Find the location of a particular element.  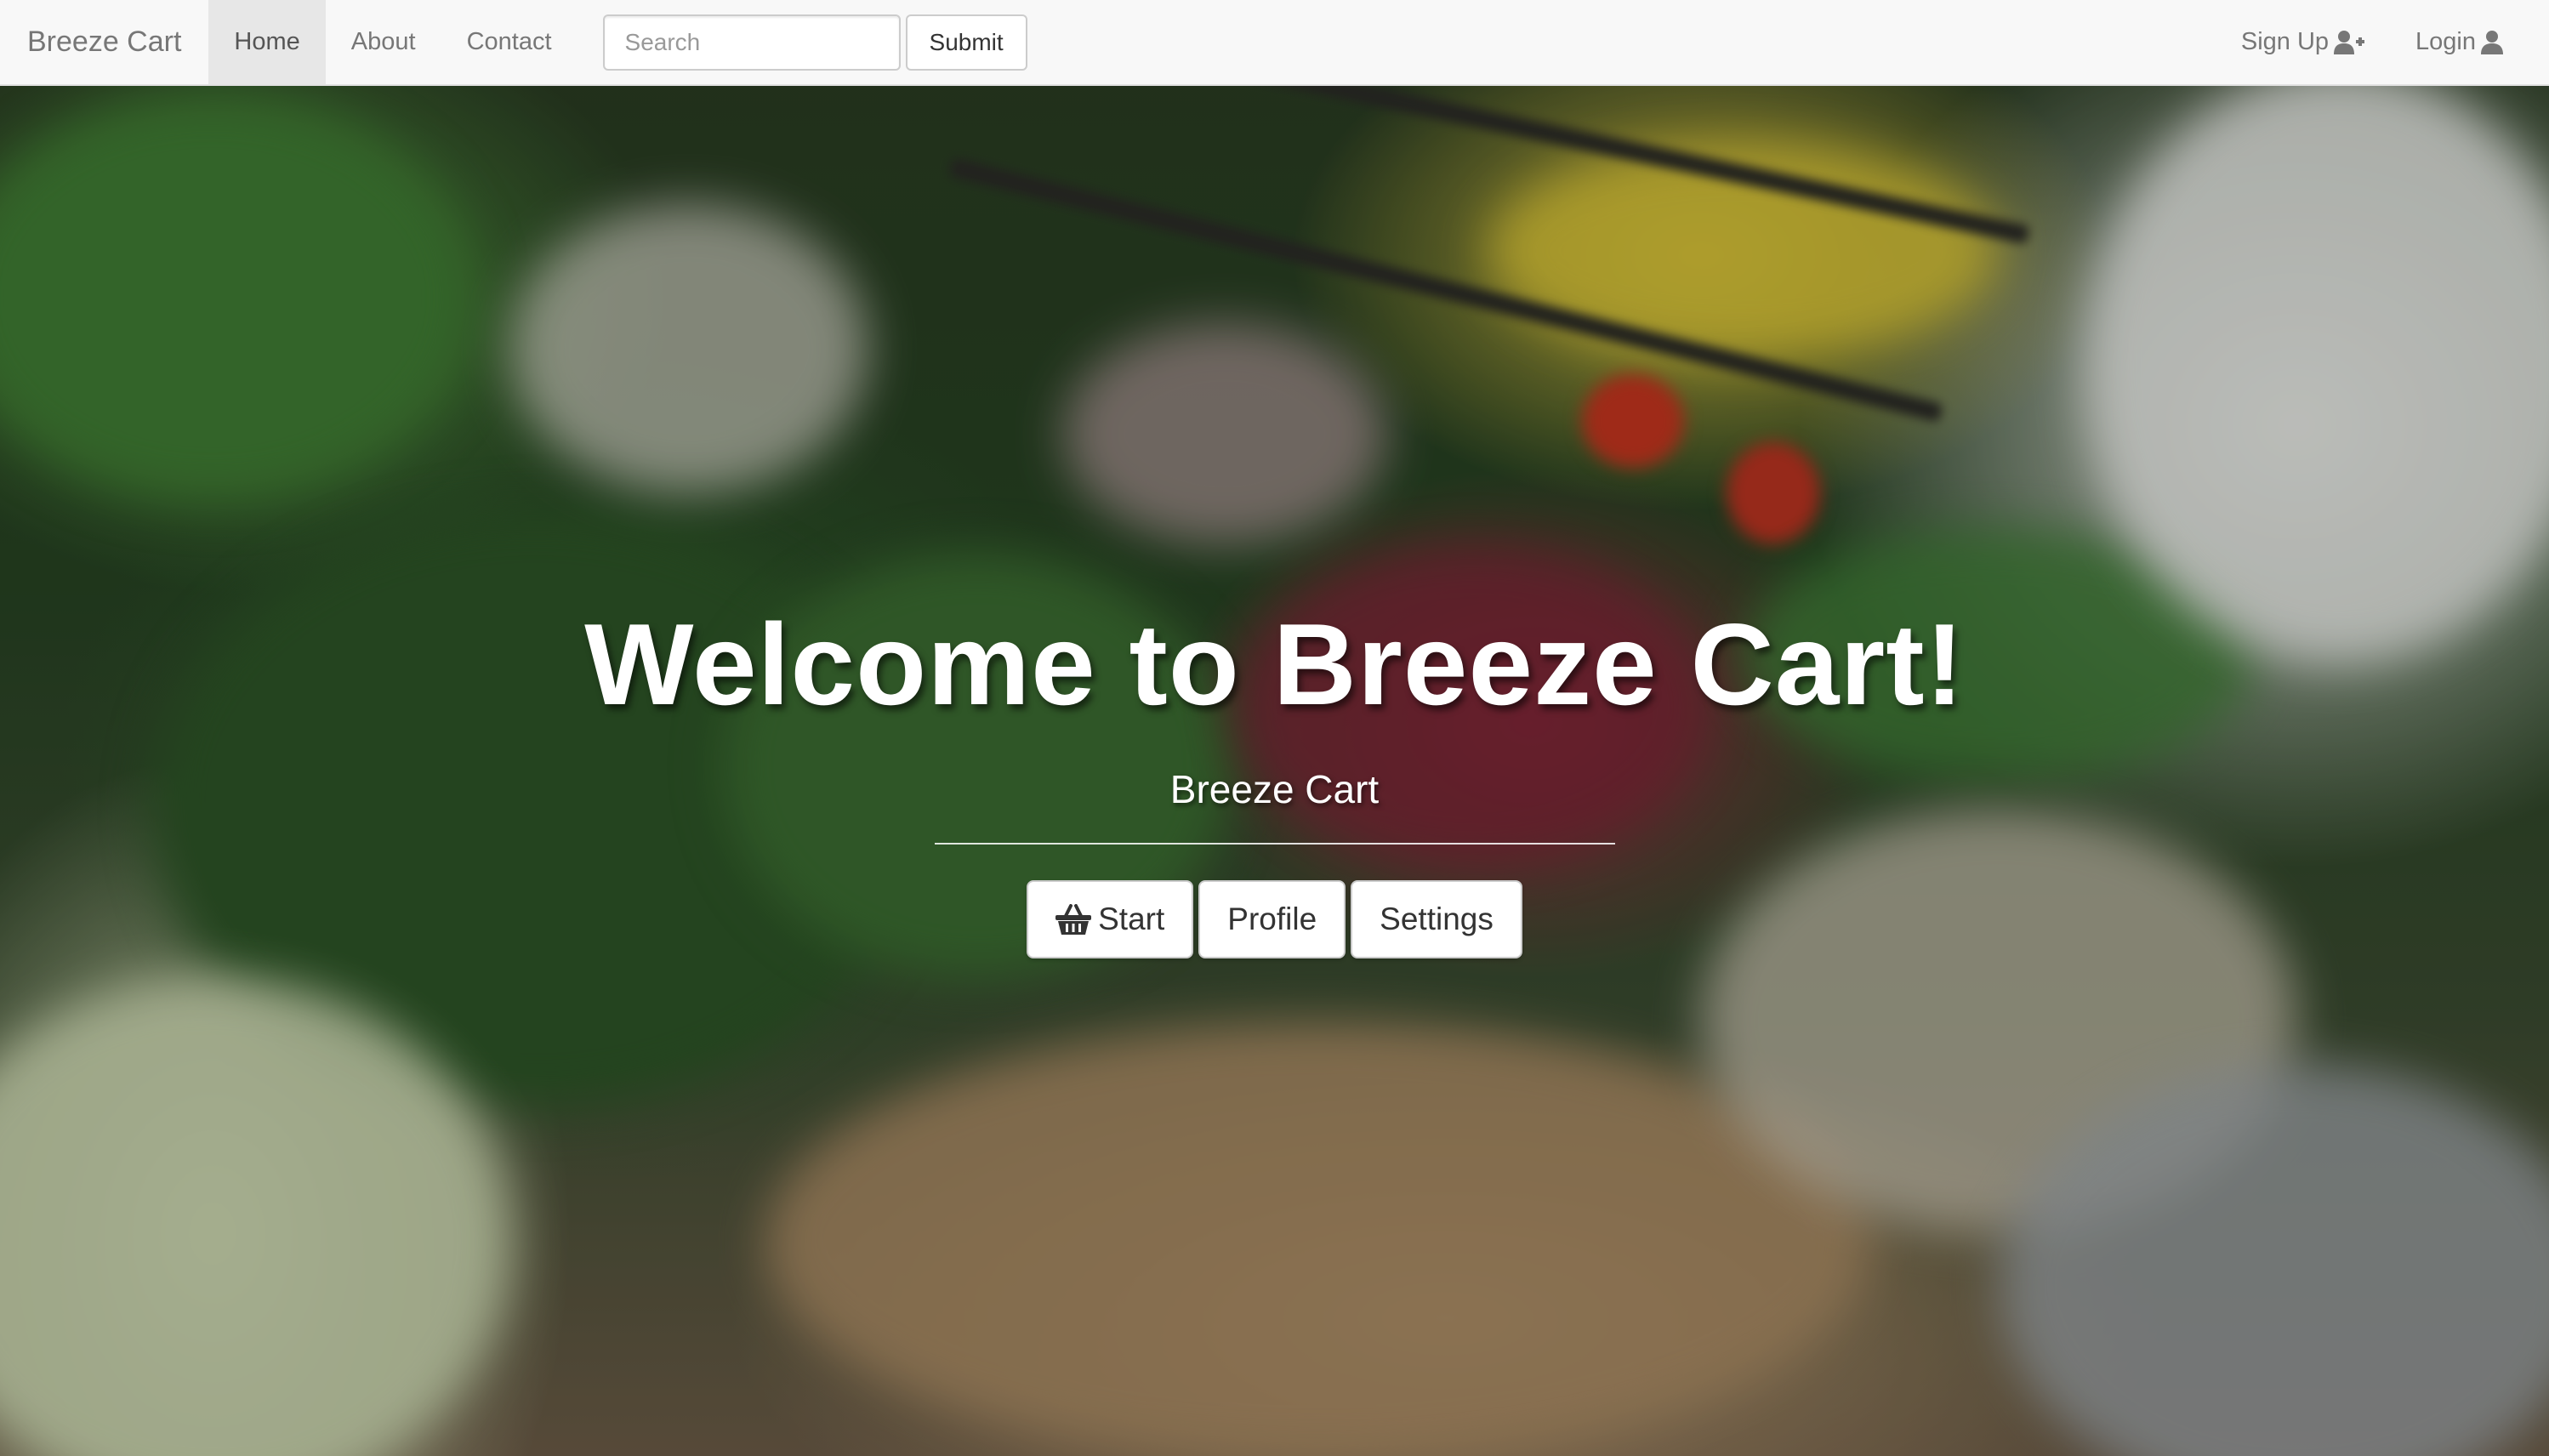

settings-button-label: Settings is located at coordinates (1437, 919).